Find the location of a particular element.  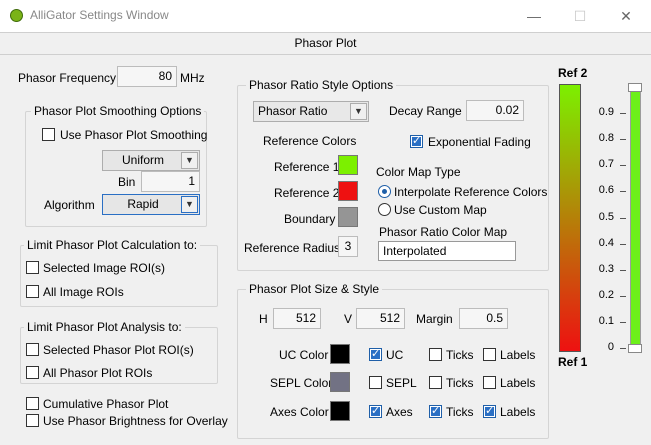

boundary-label: Boundary is located at coordinates (310, 219).